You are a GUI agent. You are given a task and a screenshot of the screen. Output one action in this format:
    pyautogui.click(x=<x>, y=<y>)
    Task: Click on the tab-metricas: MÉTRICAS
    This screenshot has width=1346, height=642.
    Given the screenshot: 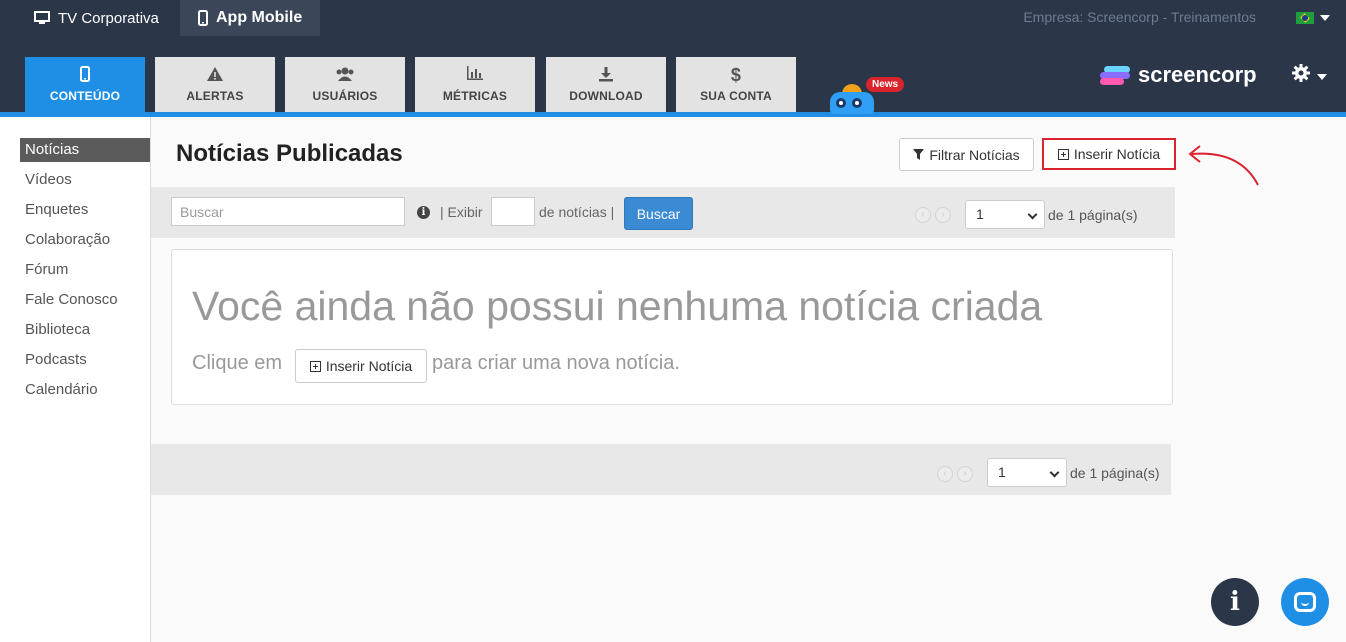 What is the action you would take?
    pyautogui.click(x=475, y=84)
    